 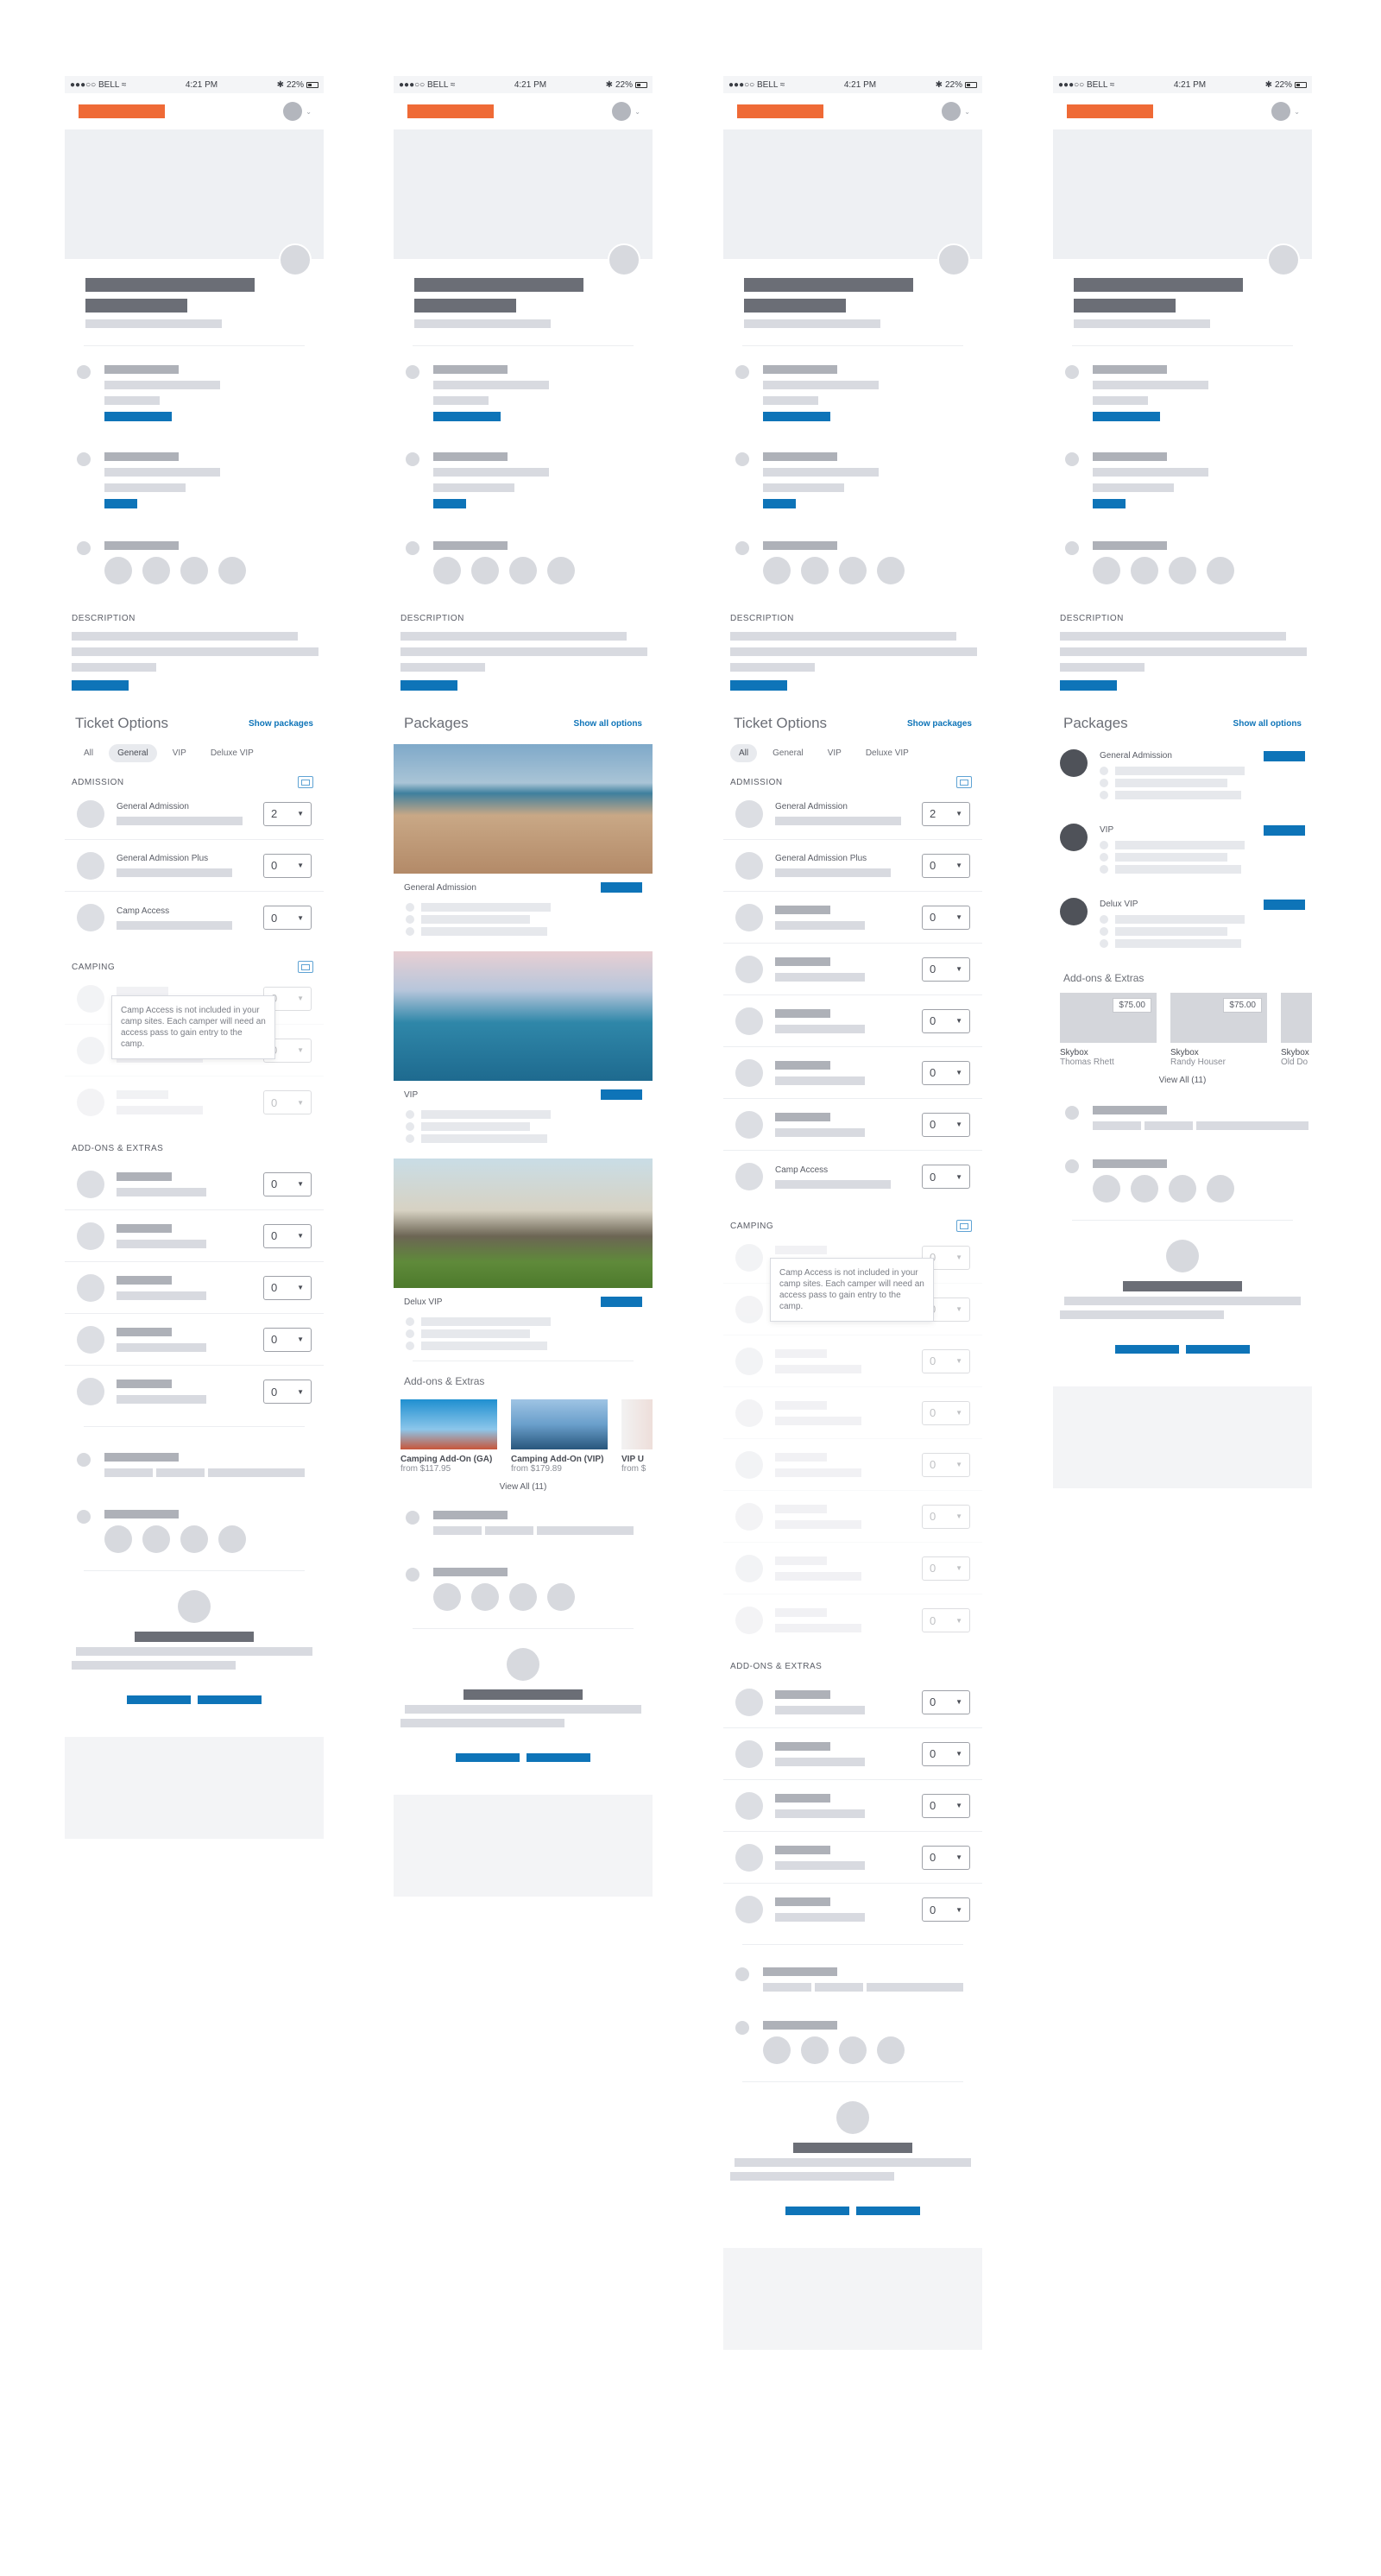 I want to click on ticket-row: Camp Access 0 ▼, so click(x=195, y=918).